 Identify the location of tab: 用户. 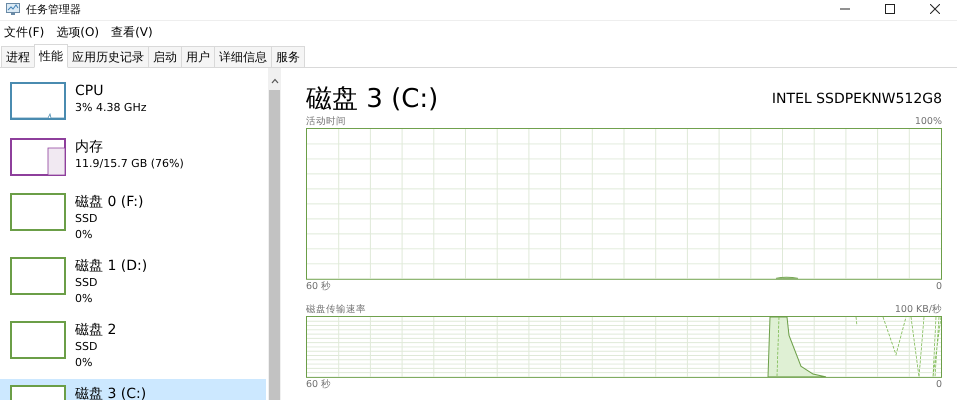
(198, 56).